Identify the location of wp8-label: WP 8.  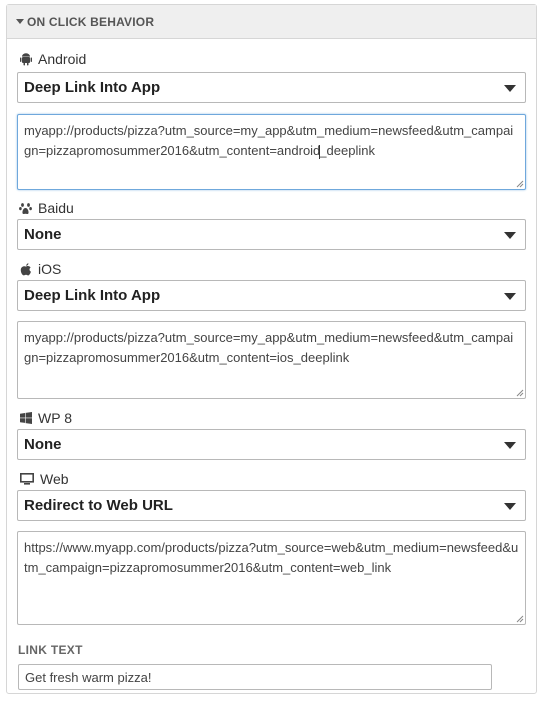
(45, 418).